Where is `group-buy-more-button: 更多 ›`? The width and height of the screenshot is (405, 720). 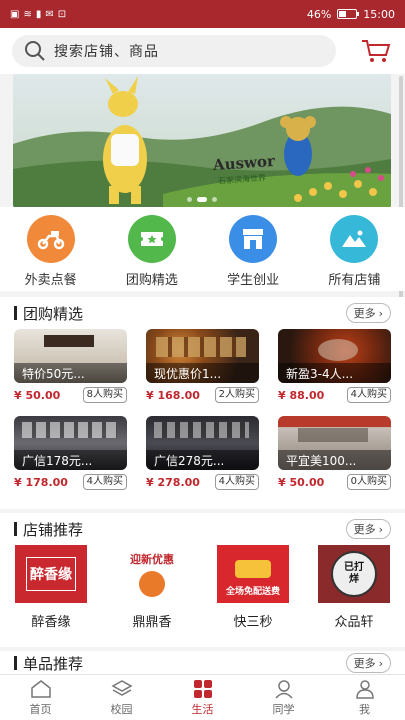
group-buy-more-button: 更多 › is located at coordinates (368, 313).